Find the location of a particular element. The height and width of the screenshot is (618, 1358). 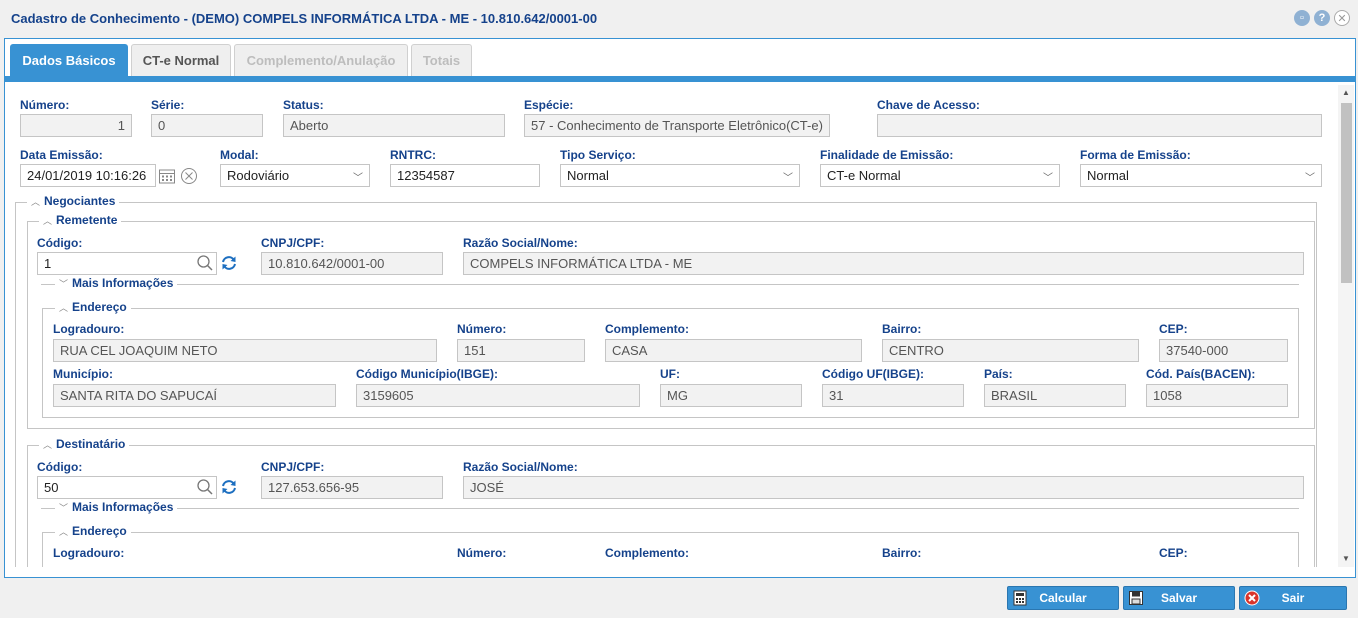

tab-dados-basicos: Dados Básicos is located at coordinates (69, 60).